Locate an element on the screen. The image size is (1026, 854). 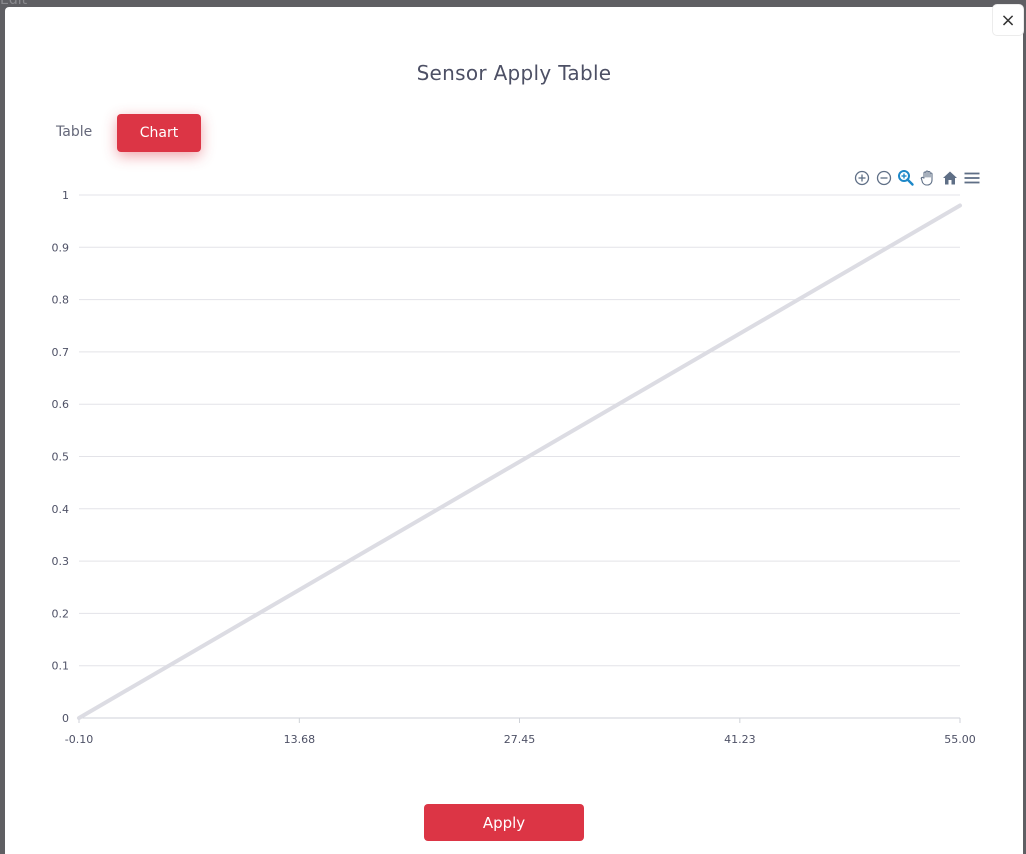
x-tick-label: 13.68 is located at coordinates (300, 739).